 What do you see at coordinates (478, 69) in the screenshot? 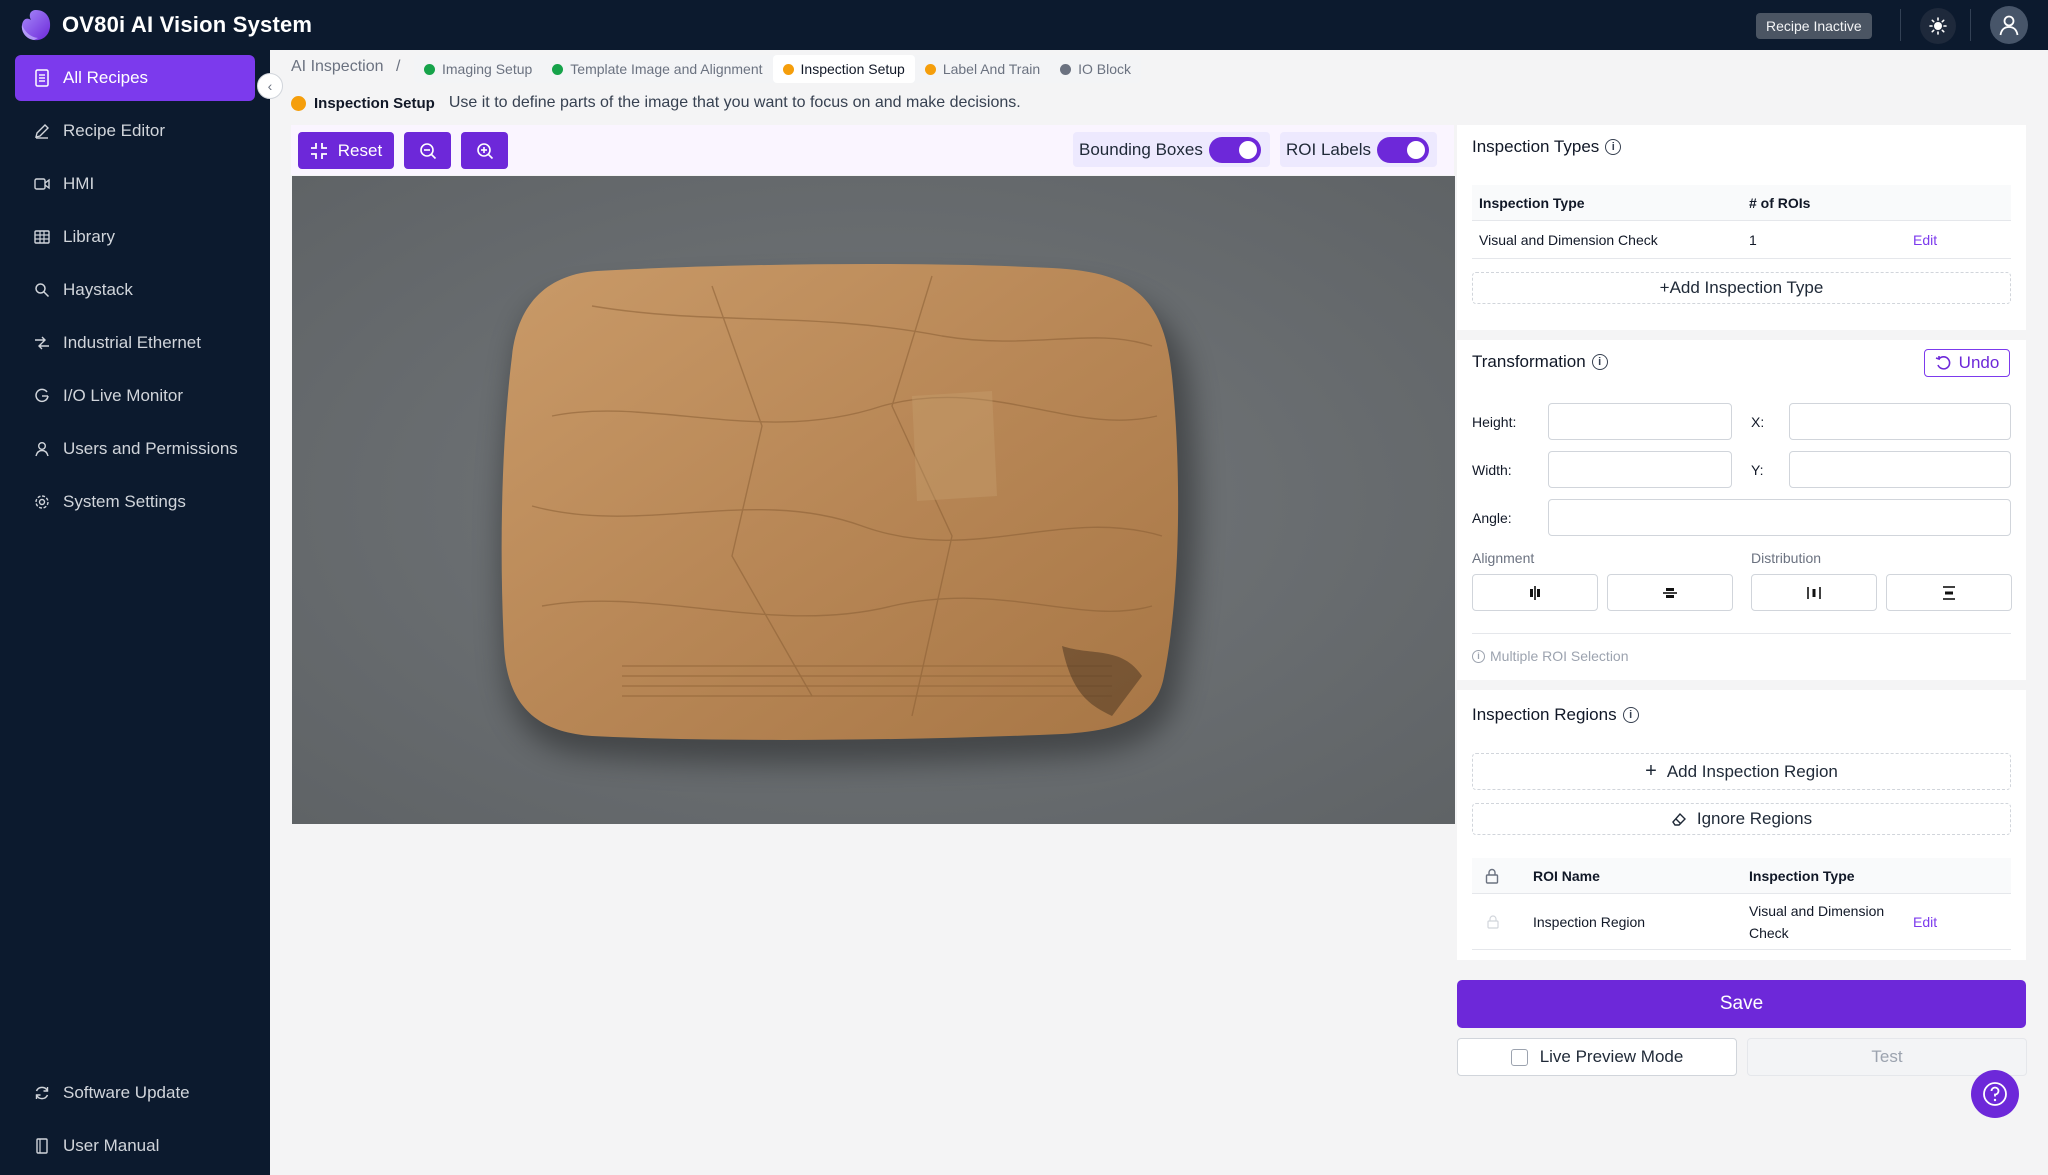
I see `tab-imaging-setup: Imaging Setup` at bounding box center [478, 69].